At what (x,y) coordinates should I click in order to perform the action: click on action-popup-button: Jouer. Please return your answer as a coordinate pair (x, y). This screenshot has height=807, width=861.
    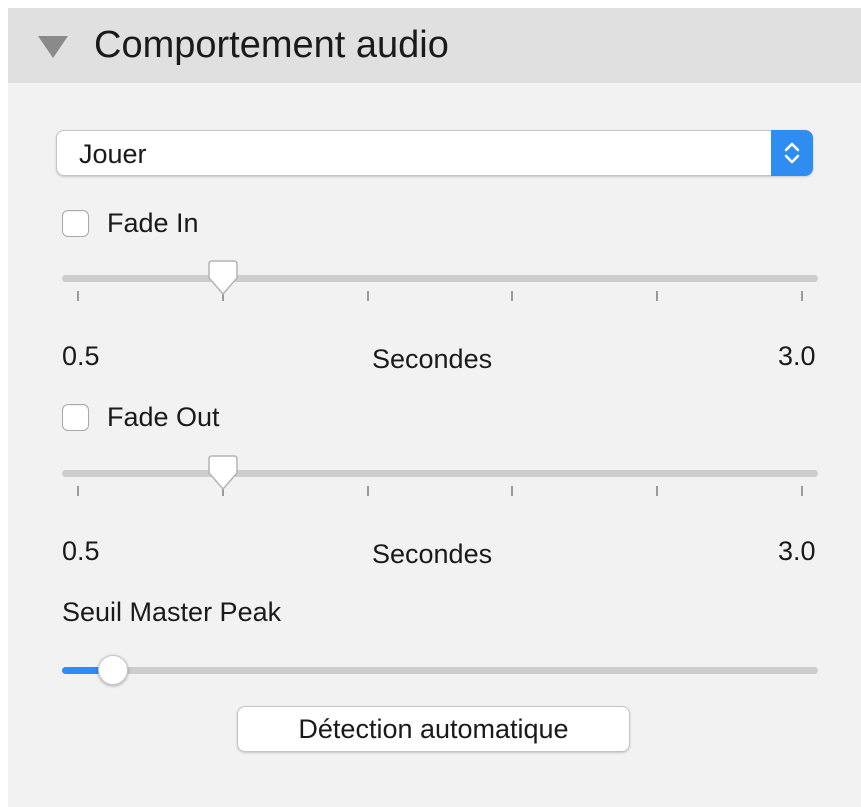
    Looking at the image, I should click on (434, 153).